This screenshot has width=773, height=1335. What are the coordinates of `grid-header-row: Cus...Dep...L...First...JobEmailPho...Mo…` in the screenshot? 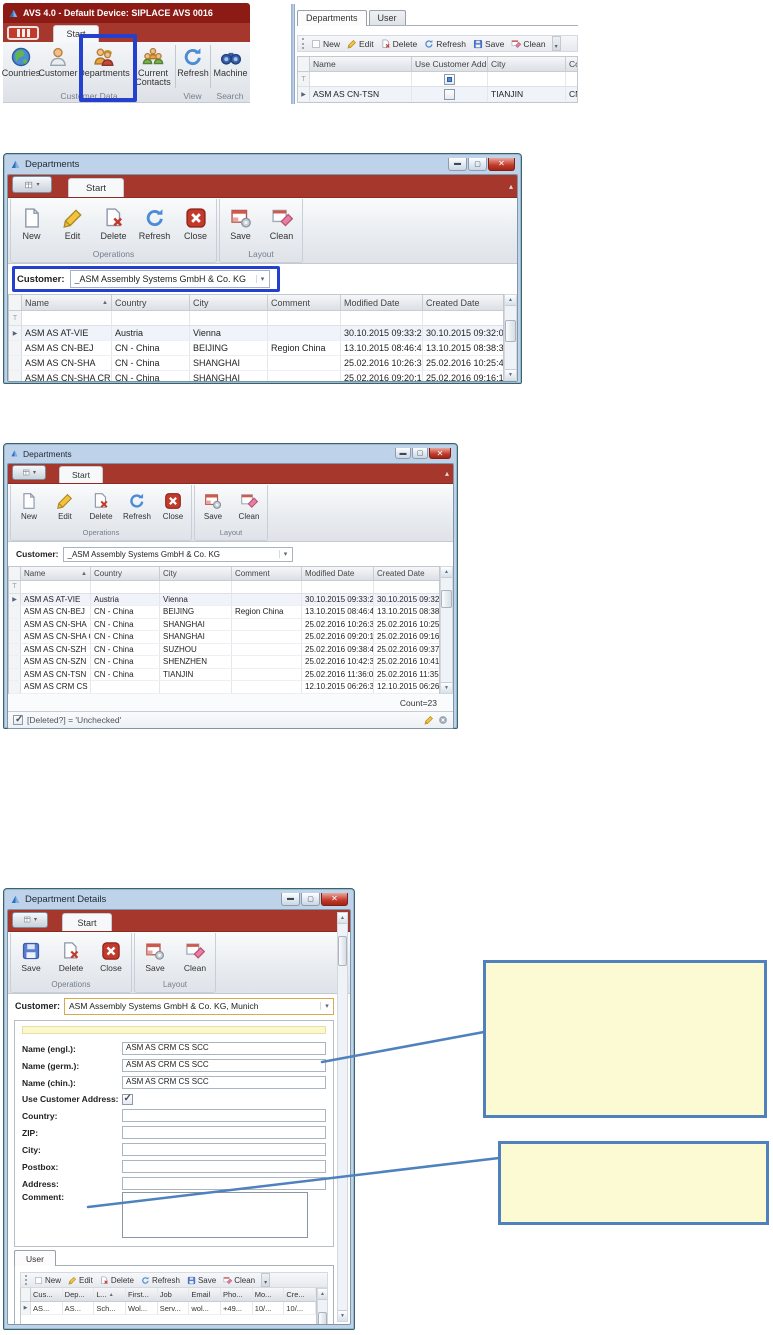 It's located at (169, 1295).